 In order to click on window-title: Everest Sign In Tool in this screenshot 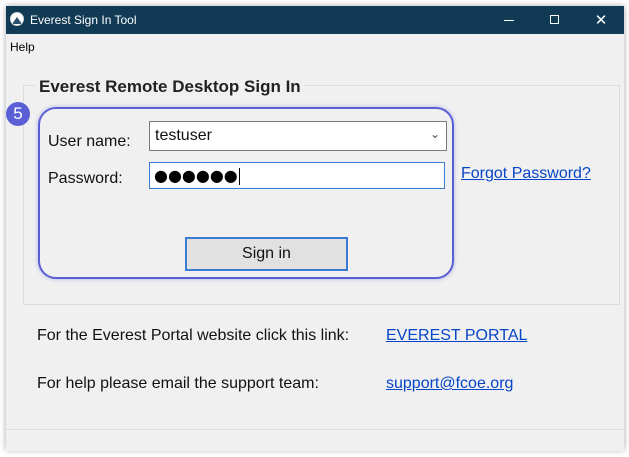, I will do `click(83, 20)`.